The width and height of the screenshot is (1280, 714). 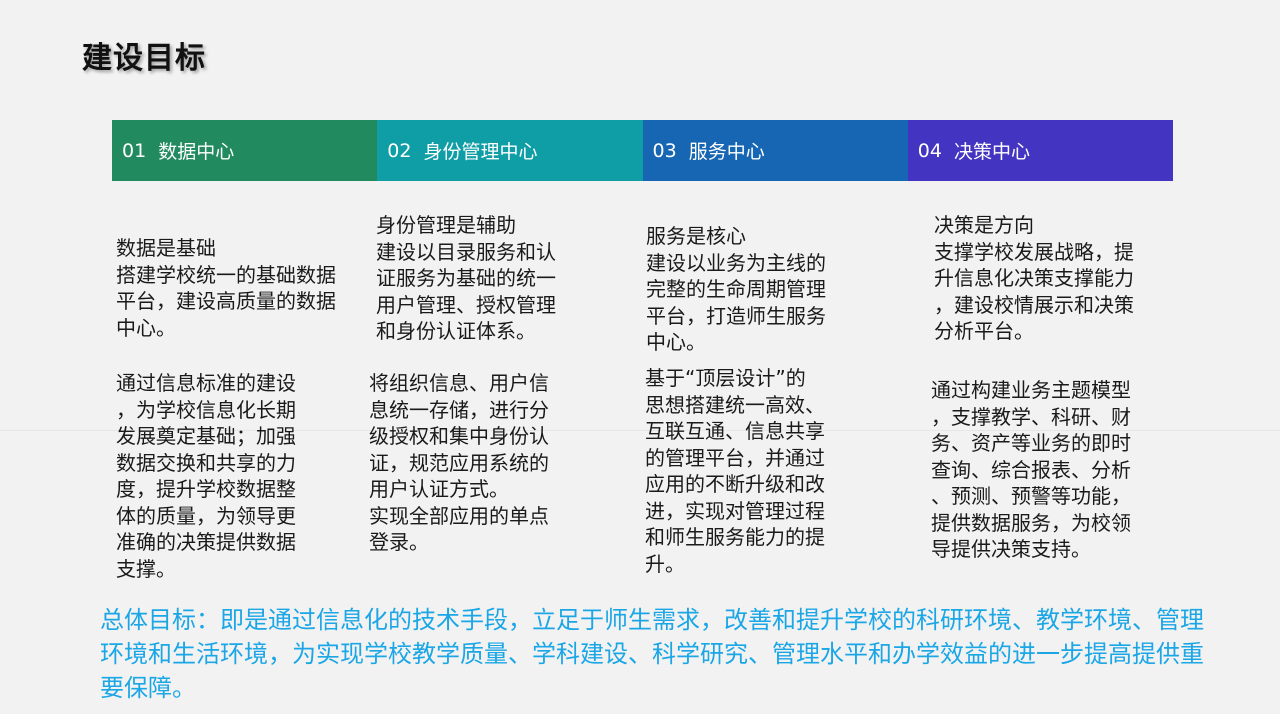 I want to click on center-tab-bar: 01 数据中心 02 身份管理中心 03 服务中心 04 决策中心, so click(x=642, y=150).